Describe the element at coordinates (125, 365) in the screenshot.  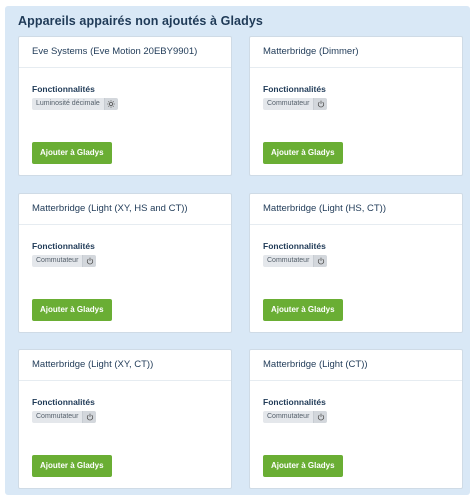
I see `device-title: Matterbridge (Light (XY, CT))` at that location.